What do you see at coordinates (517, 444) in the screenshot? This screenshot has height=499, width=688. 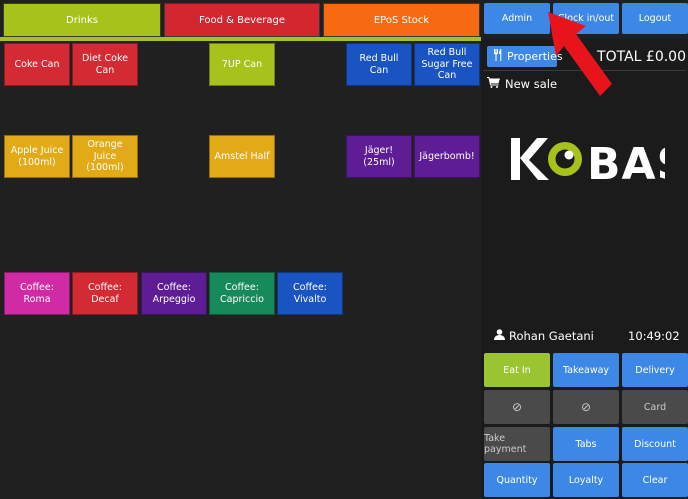 I see `take-payment-button: Take payment` at bounding box center [517, 444].